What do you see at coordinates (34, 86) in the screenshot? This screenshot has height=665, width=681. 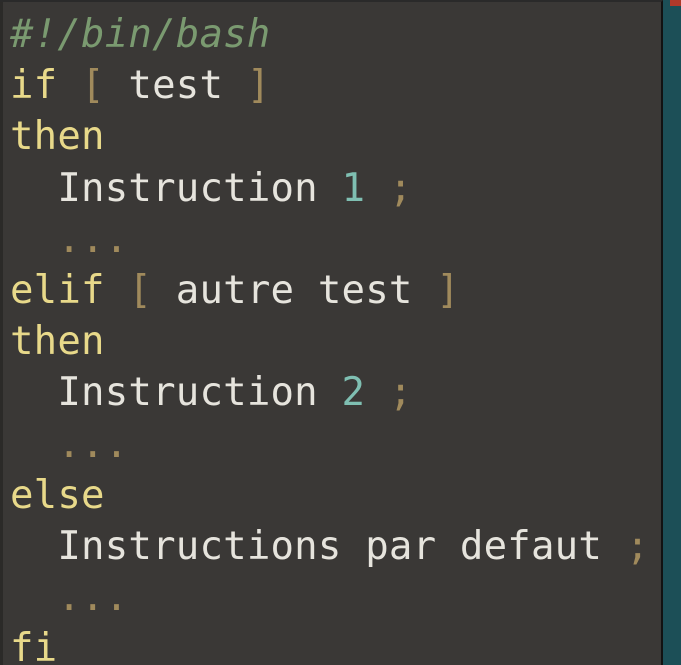 I see `keyword-if: if` at bounding box center [34, 86].